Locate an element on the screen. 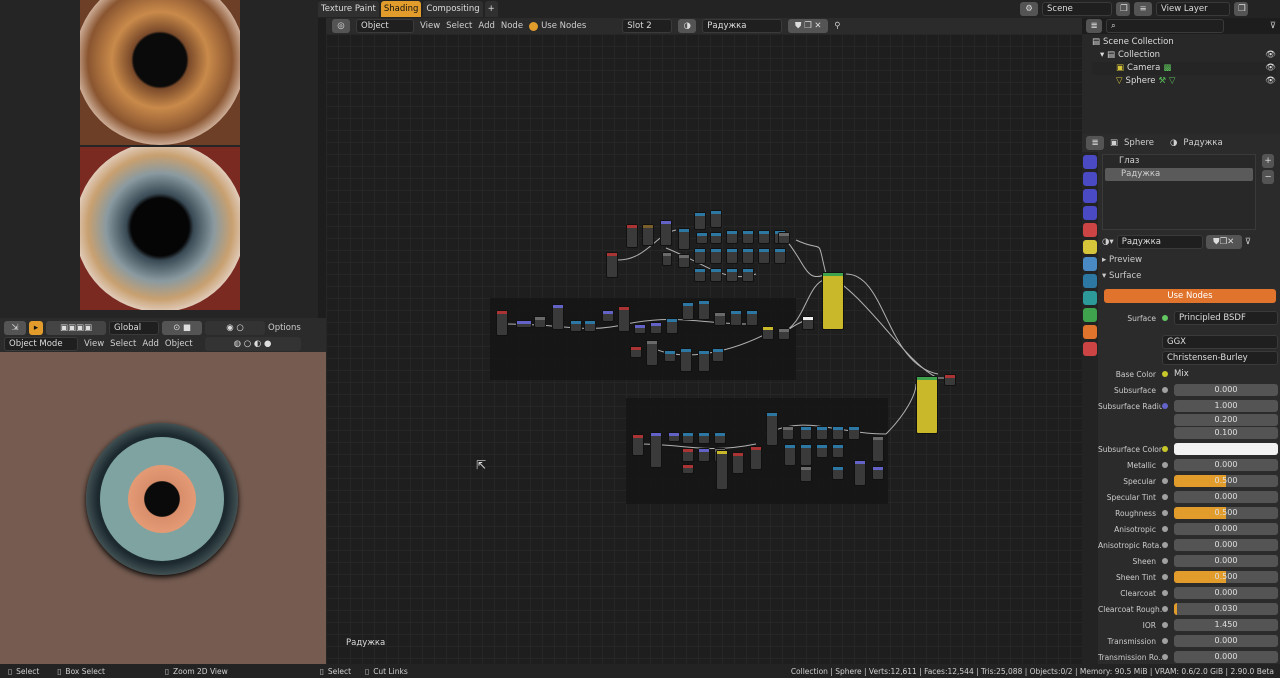 The height and width of the screenshot is (678, 1280). socket-icon is located at coordinates (1165, 641).